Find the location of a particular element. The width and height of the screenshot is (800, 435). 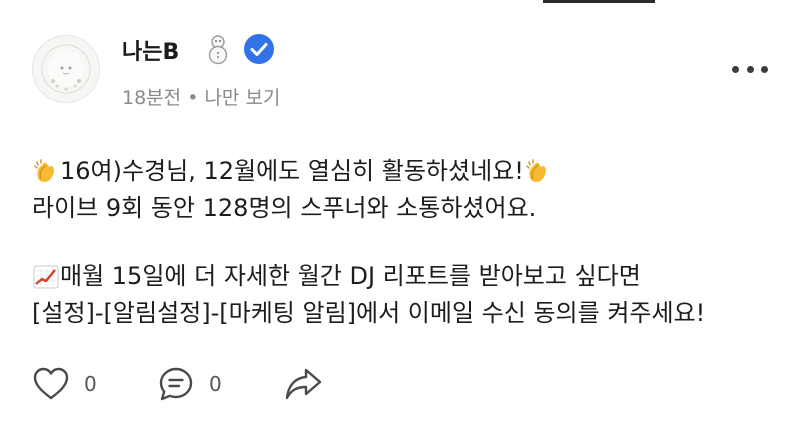

chart-increasing-icon is located at coordinates (46, 277).